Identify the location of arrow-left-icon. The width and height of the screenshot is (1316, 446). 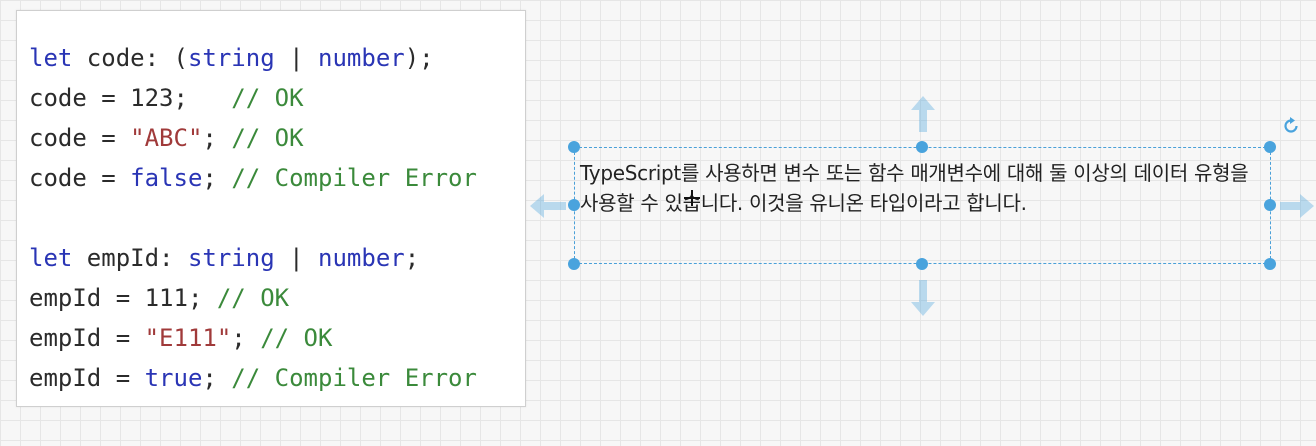
(548, 206).